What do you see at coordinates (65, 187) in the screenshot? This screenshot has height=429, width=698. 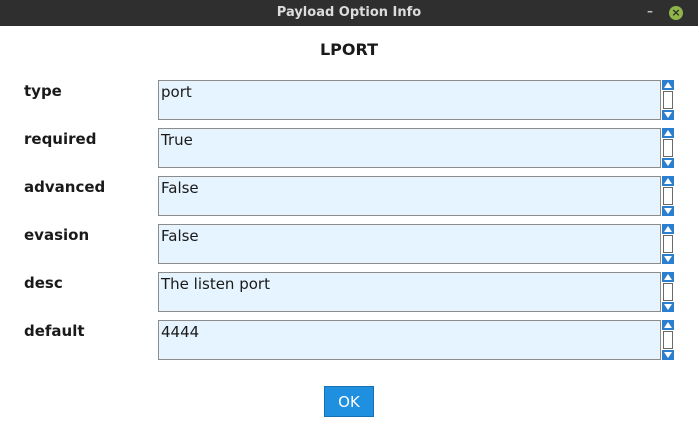 I see `label-advanced: advanced` at bounding box center [65, 187].